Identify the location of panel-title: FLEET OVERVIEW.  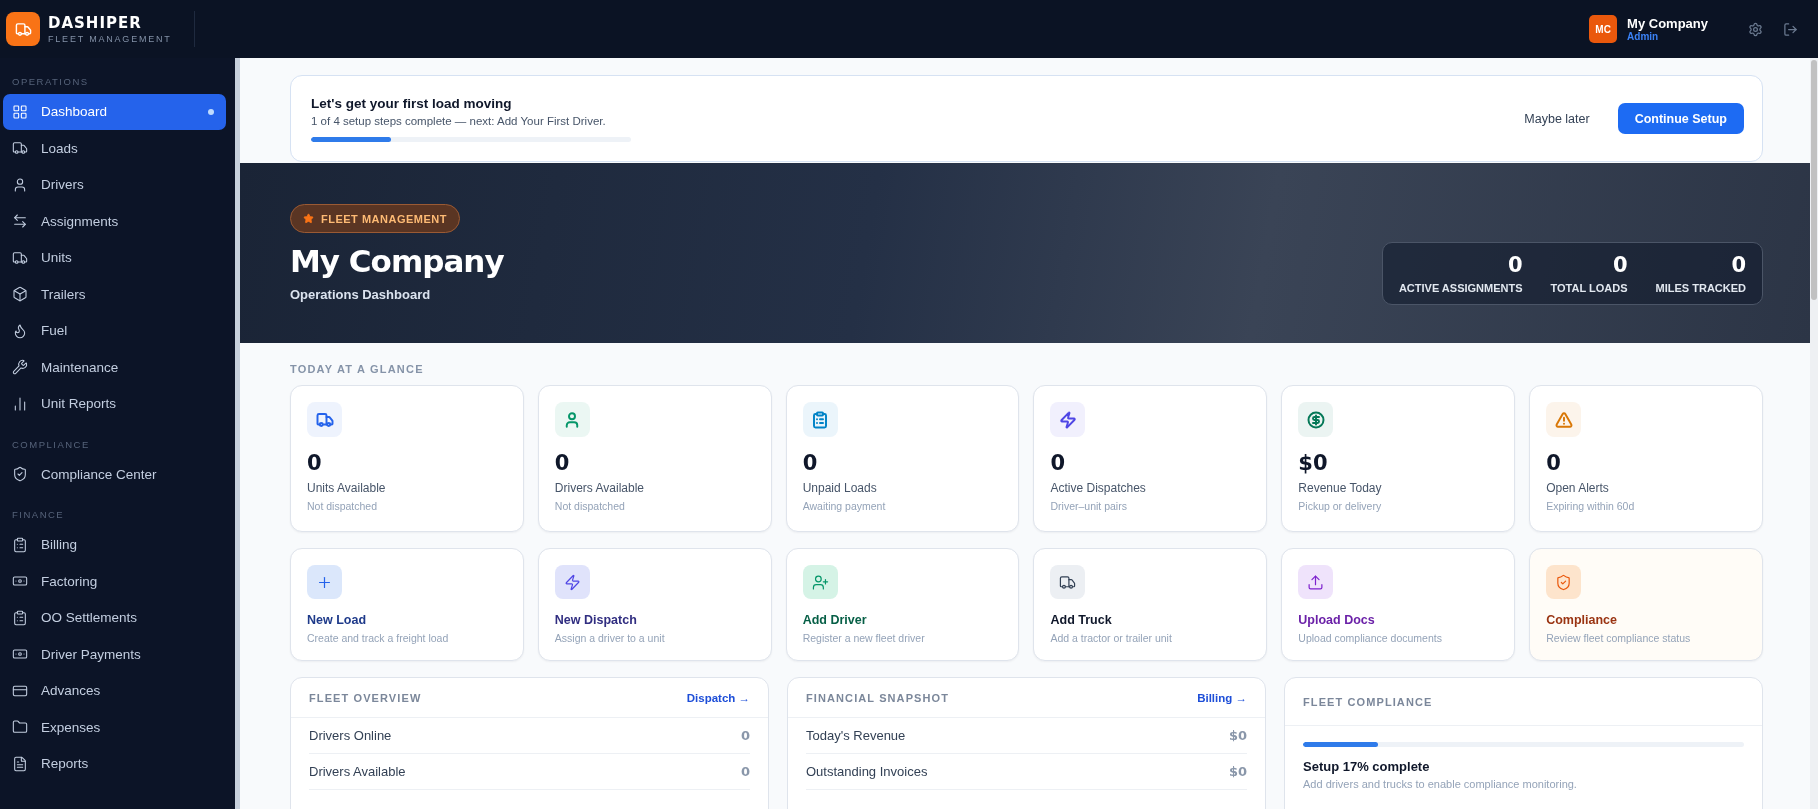
(365, 697).